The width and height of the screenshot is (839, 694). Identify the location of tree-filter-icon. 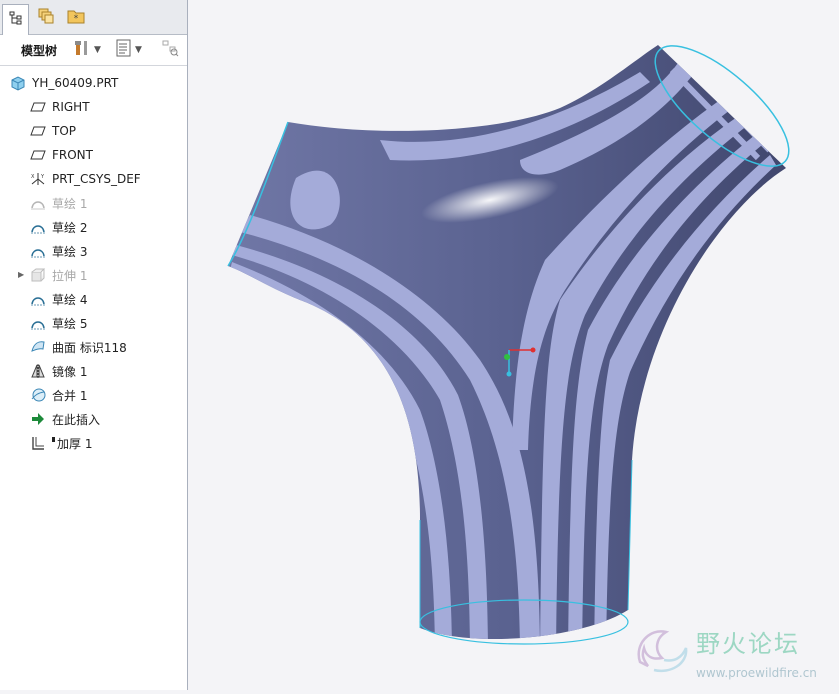
(170, 50).